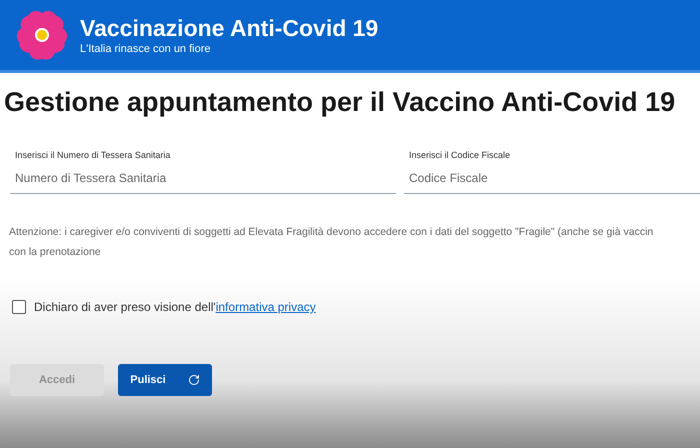  What do you see at coordinates (266, 307) in the screenshot?
I see `privacy-link: informativa privacy` at bounding box center [266, 307].